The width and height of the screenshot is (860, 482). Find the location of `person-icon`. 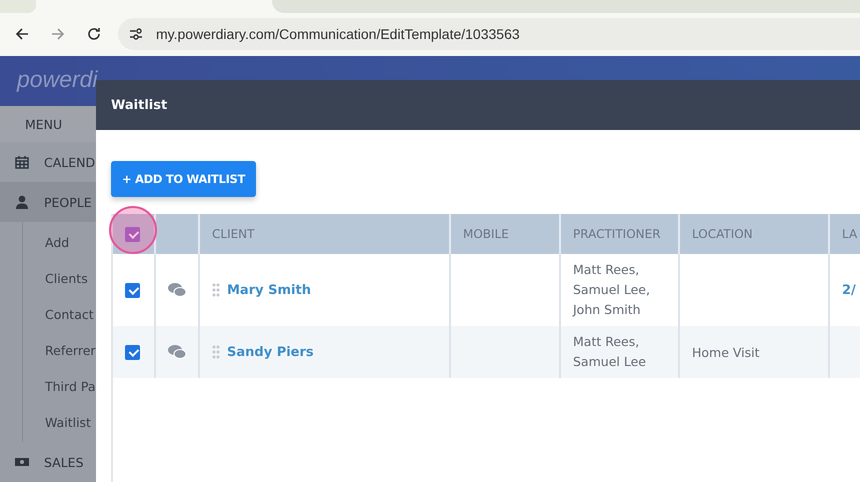

person-icon is located at coordinates (22, 202).